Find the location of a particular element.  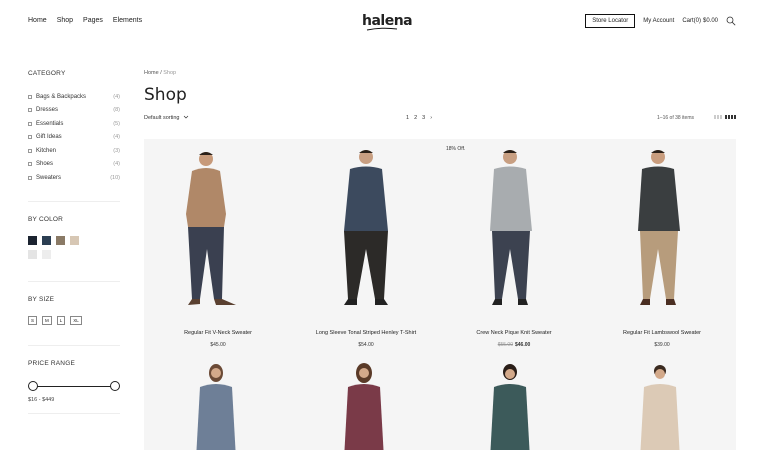

breadcrumb-home: Home is located at coordinates (151, 73).